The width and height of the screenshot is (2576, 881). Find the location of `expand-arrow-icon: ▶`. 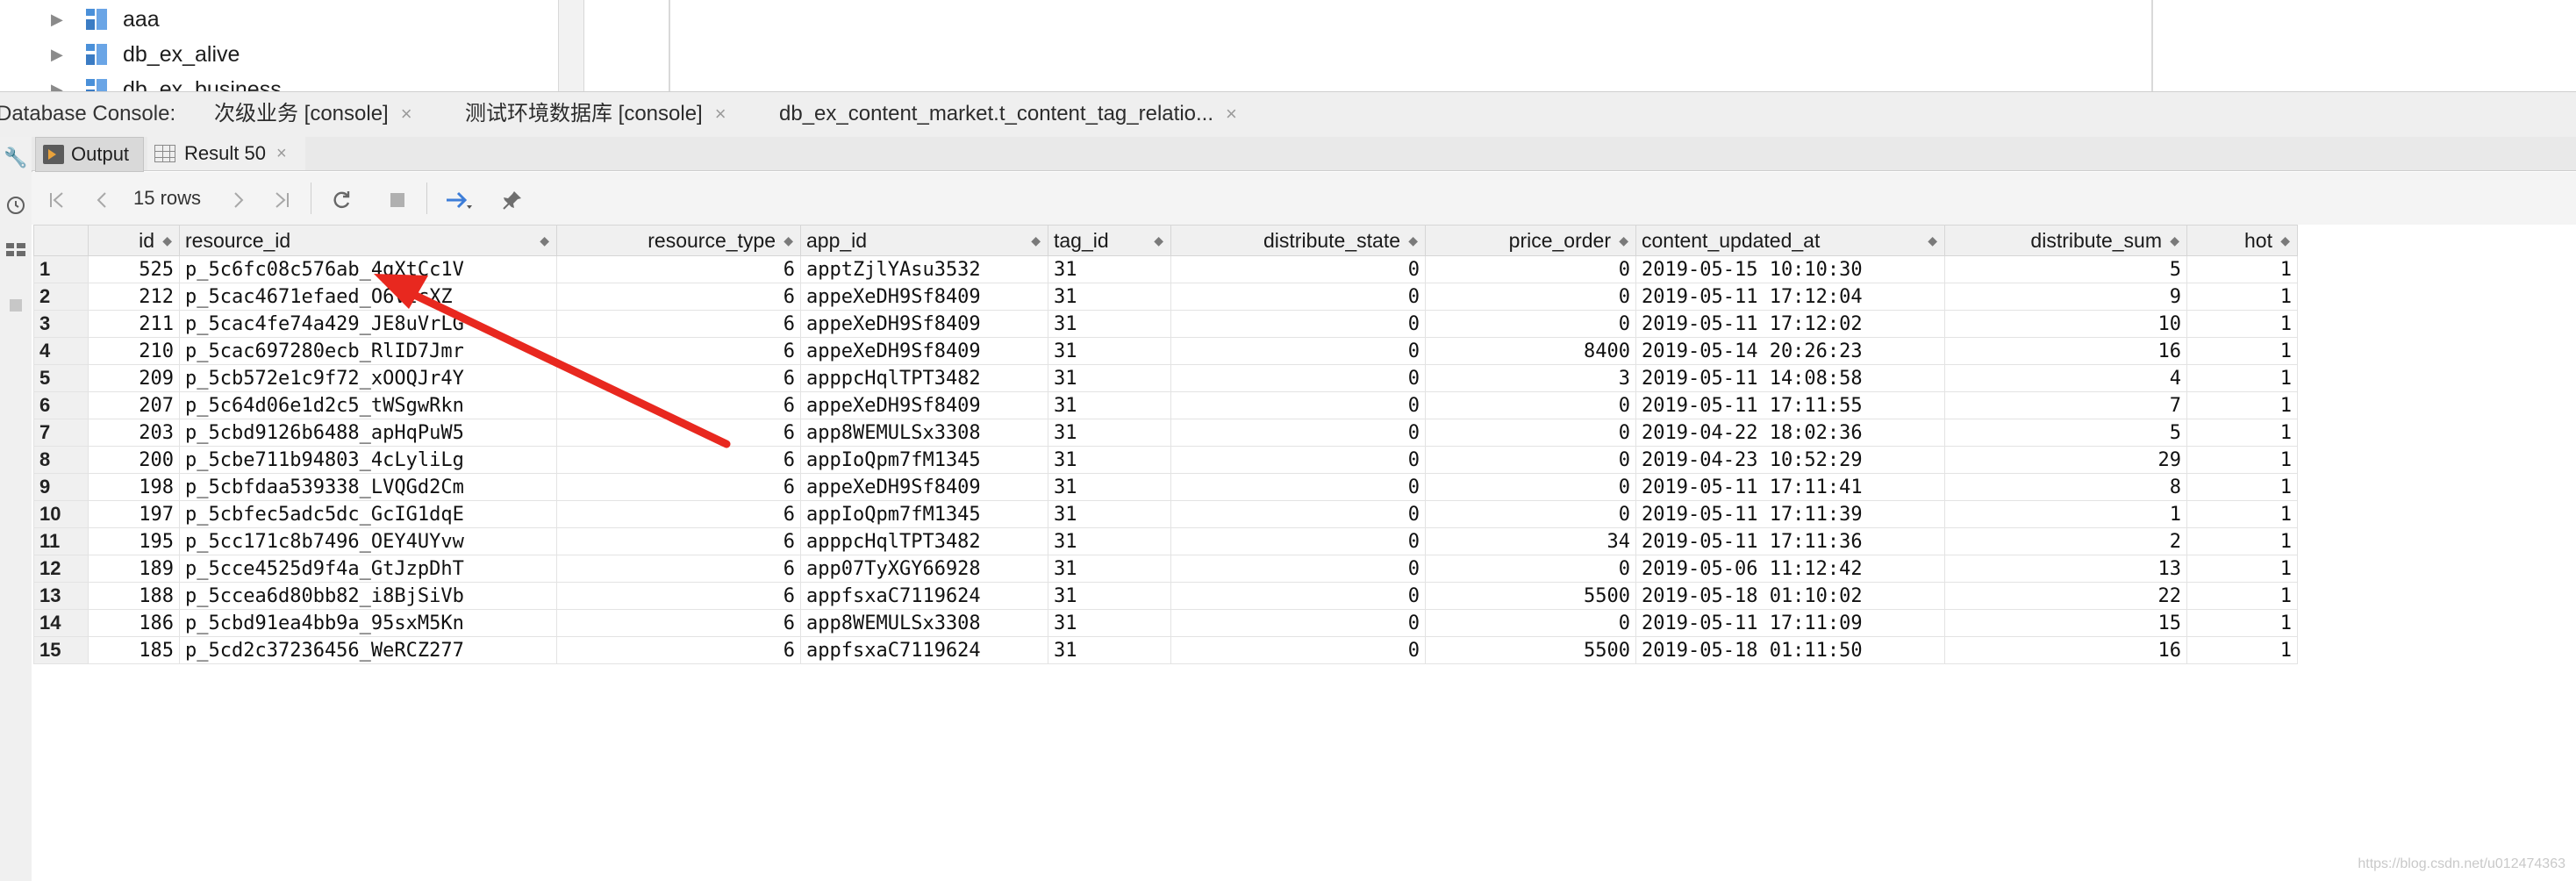

expand-arrow-icon: ▶ is located at coordinates (59, 87).